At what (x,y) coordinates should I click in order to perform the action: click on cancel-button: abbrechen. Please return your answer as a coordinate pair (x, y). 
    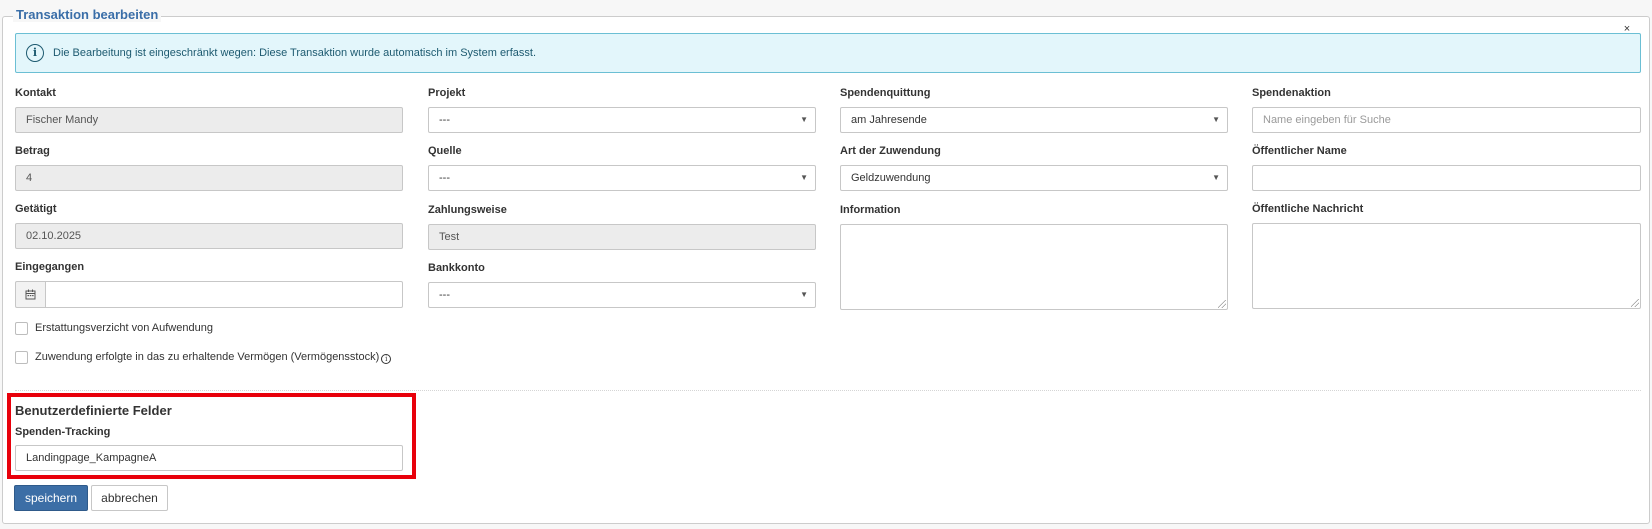
    Looking at the image, I should click on (129, 498).